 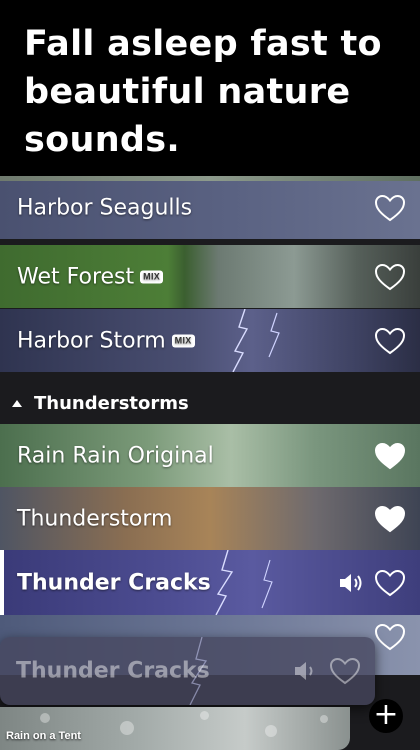 I want to click on section-header-thunderstorms: Thunderstorms, so click(x=210, y=403).